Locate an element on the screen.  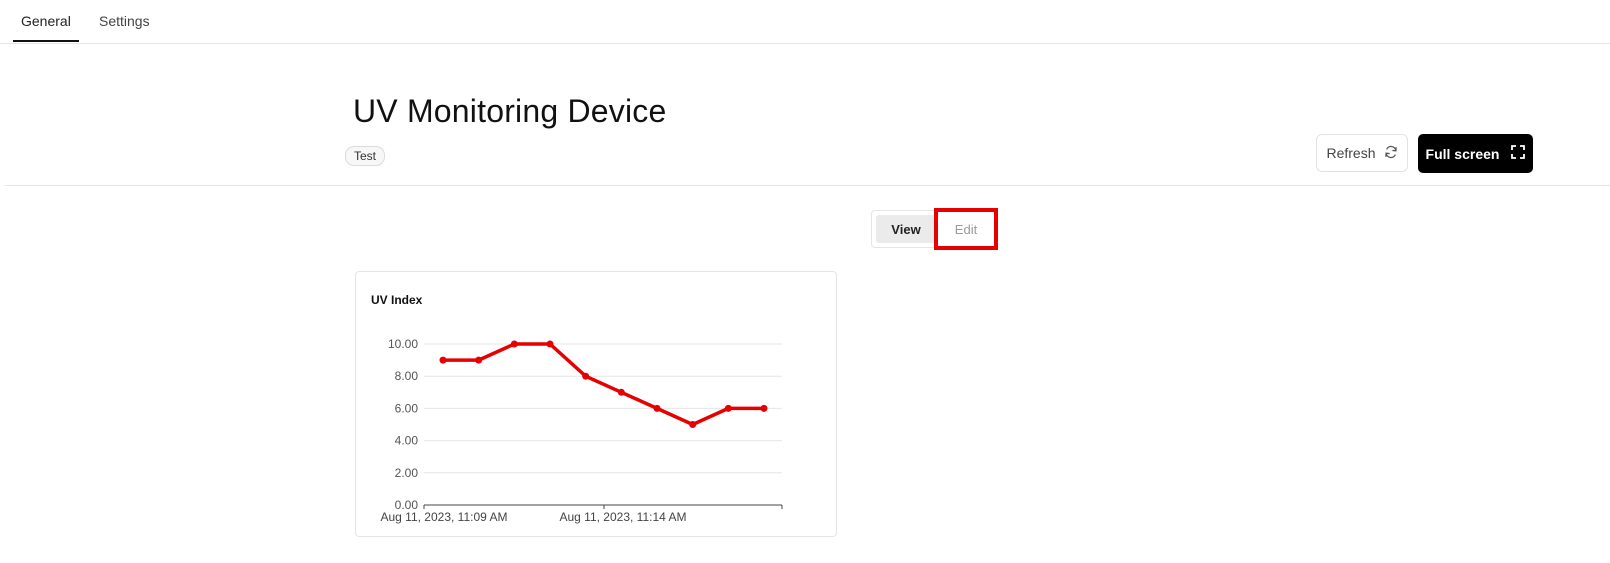
refresh-label: Refresh is located at coordinates (1351, 153).